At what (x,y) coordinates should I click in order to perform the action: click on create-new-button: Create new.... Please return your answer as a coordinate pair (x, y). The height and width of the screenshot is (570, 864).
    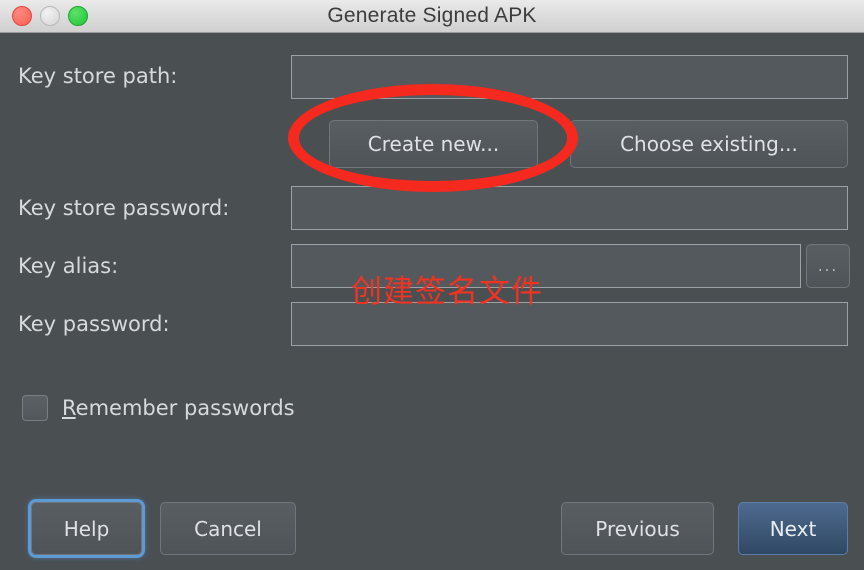
    Looking at the image, I should click on (433, 144).